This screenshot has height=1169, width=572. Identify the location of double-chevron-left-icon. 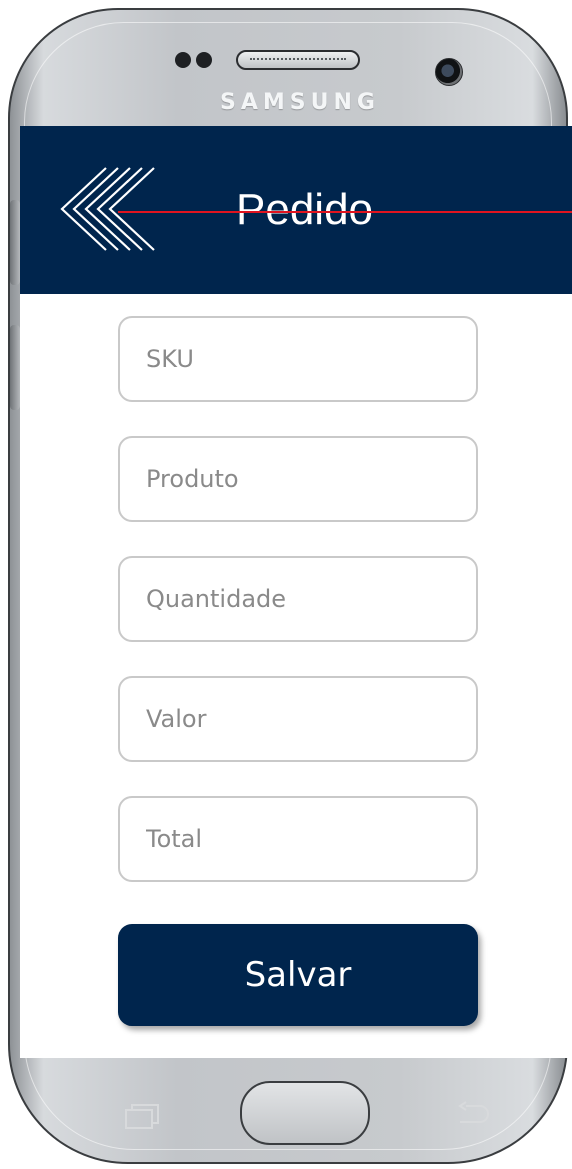
(110, 209).